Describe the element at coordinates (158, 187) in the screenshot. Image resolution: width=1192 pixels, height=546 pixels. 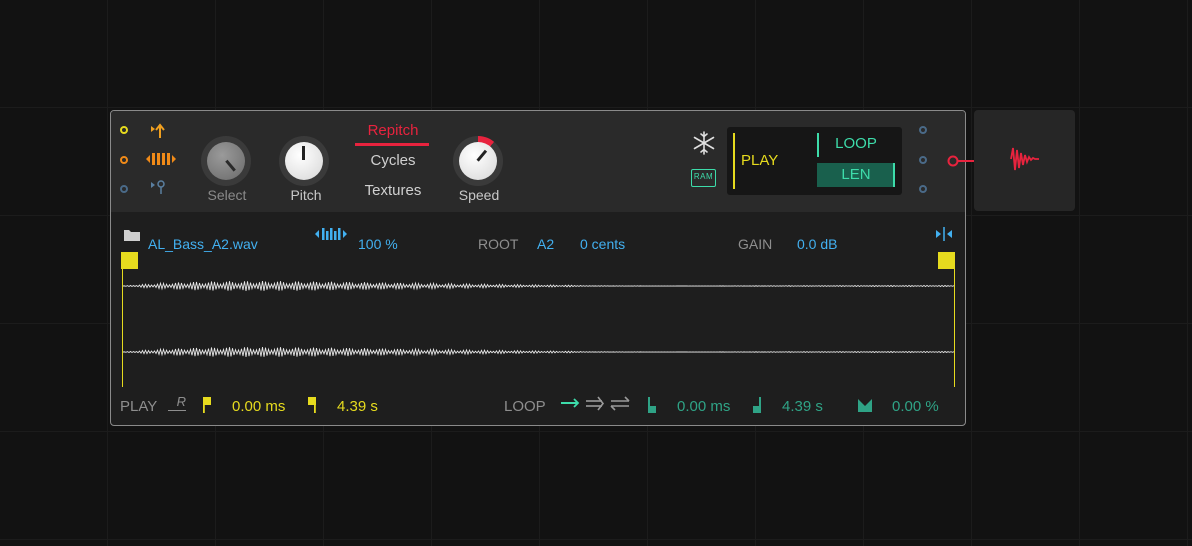
I see `modulator-icon` at that location.